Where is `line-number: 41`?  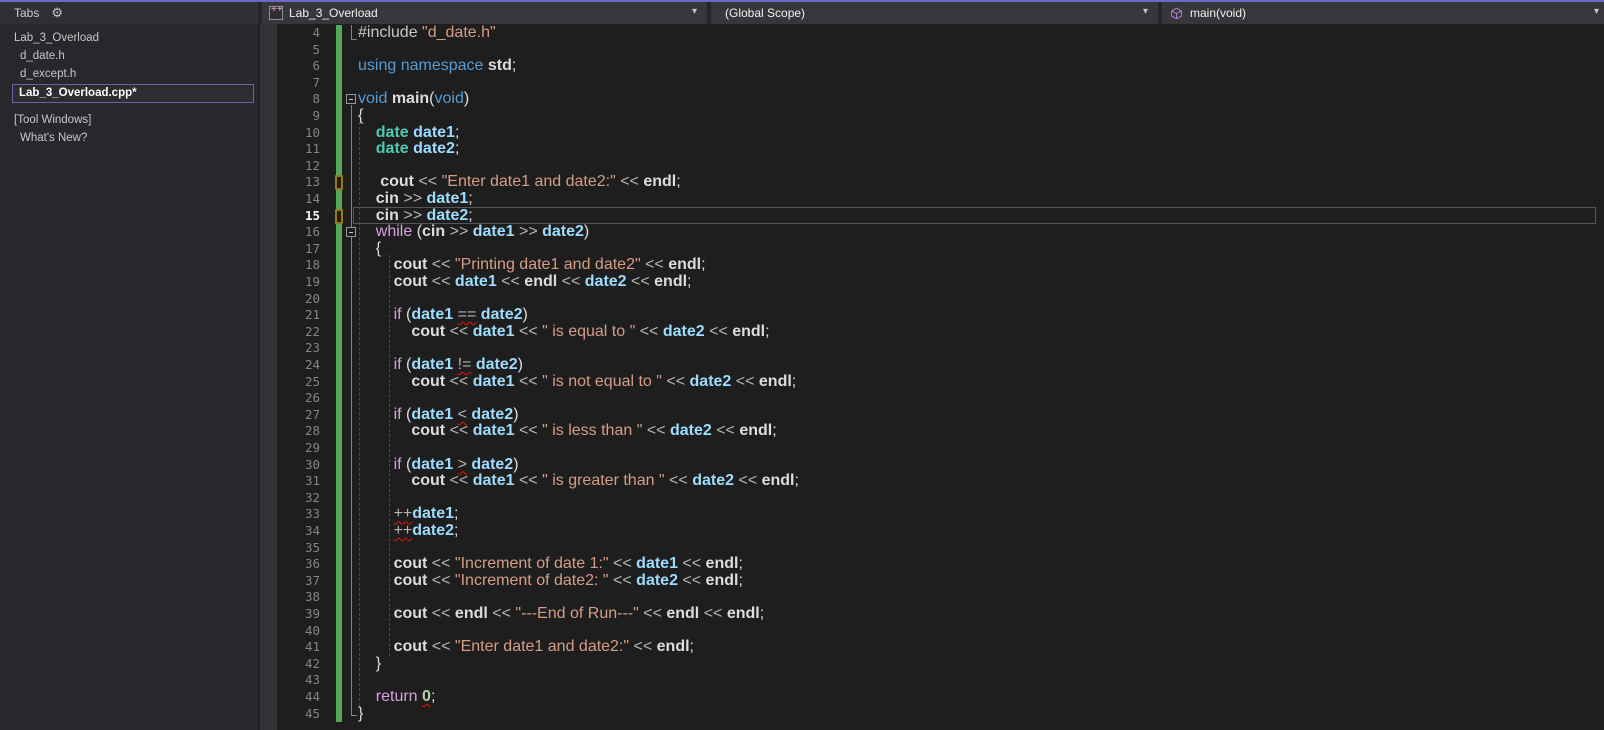
line-number: 41 is located at coordinates (312, 647).